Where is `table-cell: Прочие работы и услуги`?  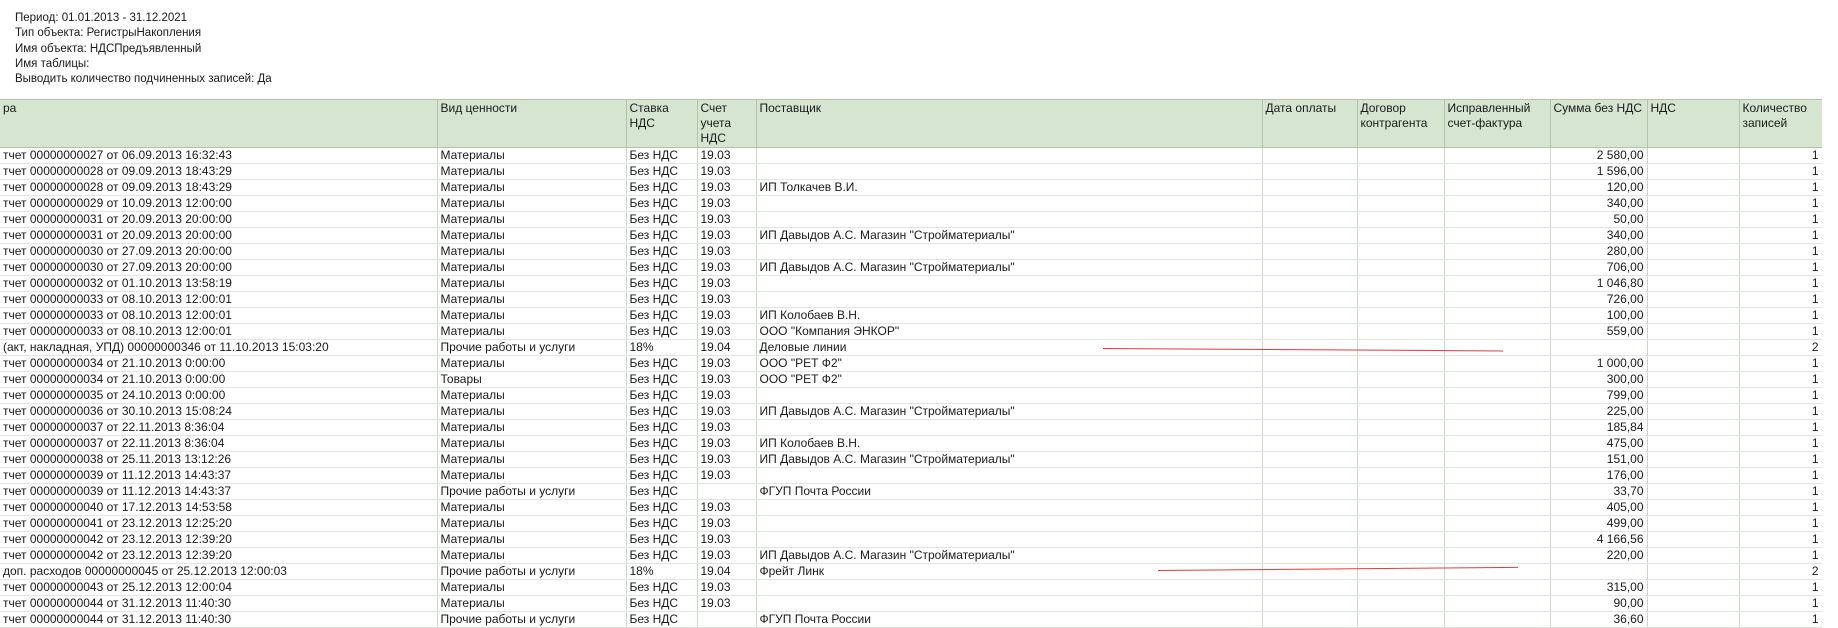
table-cell: Прочие работы и услуги is located at coordinates (532, 491).